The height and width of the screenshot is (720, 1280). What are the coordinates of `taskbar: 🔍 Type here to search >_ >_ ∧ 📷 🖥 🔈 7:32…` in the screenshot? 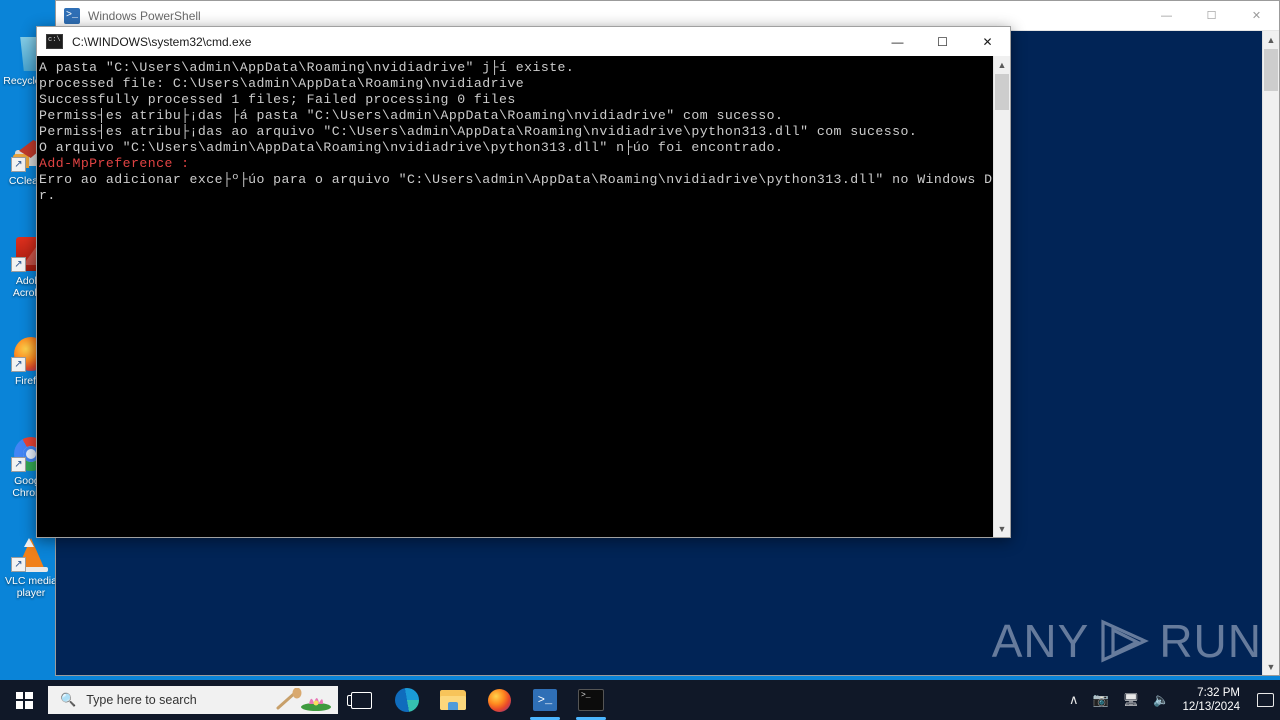 It's located at (640, 700).